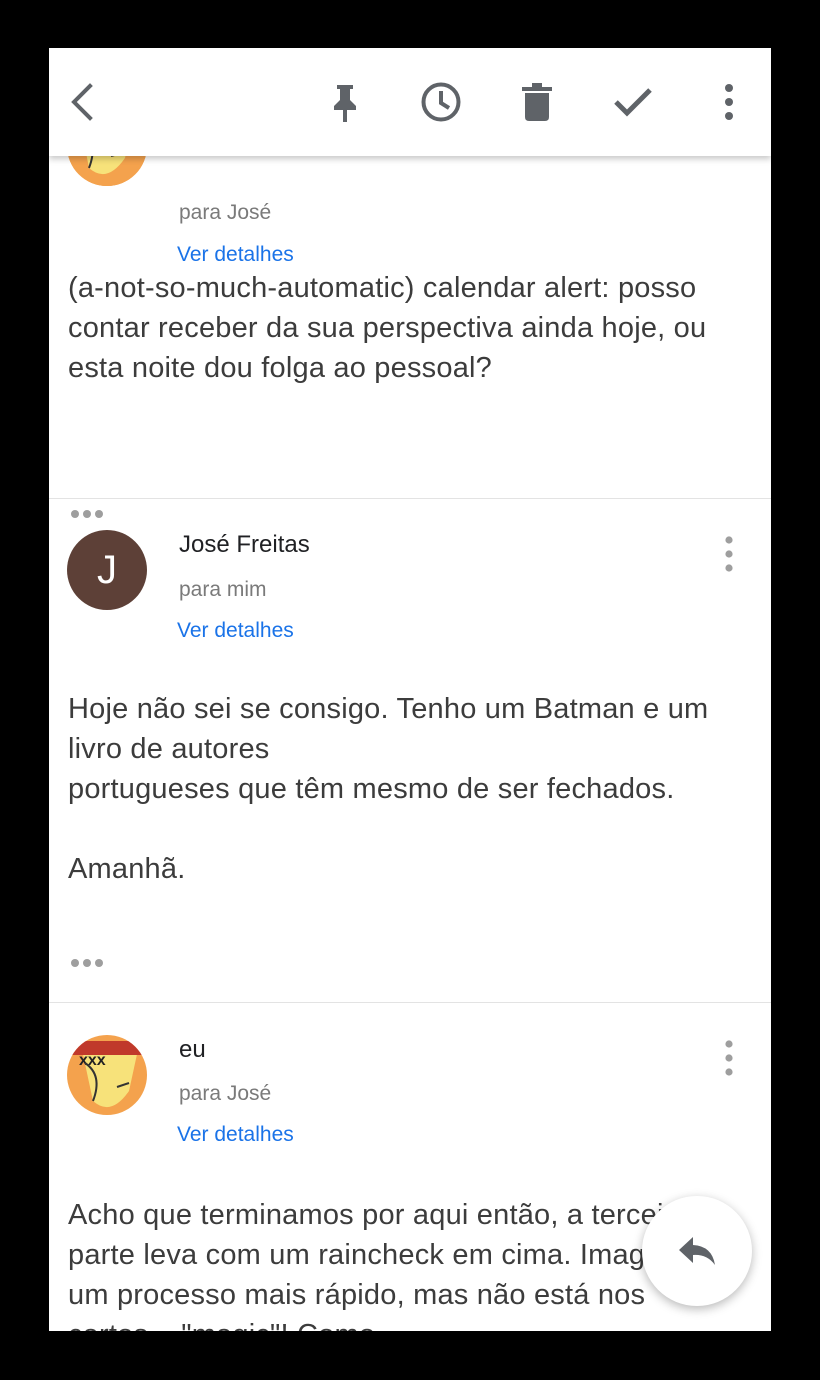 This screenshot has height=1380, width=820. I want to click on avatar: J, so click(107, 570).